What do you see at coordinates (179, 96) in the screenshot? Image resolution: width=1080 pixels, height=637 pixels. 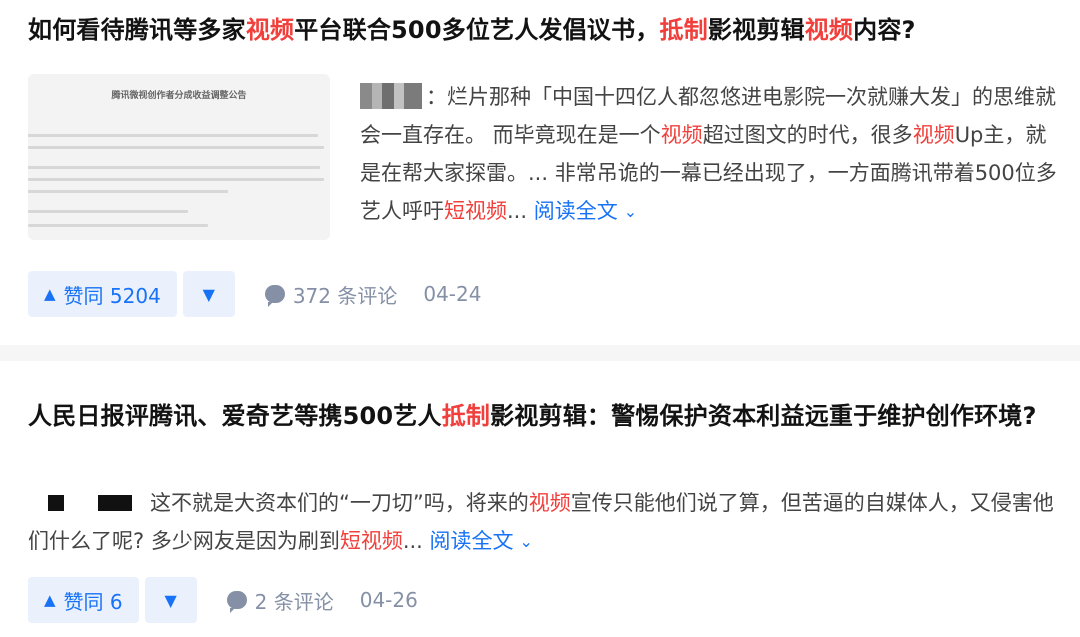 I see `thumbnail-doc-title: 腾讯微视创作者分成收益调整公告` at bounding box center [179, 96].